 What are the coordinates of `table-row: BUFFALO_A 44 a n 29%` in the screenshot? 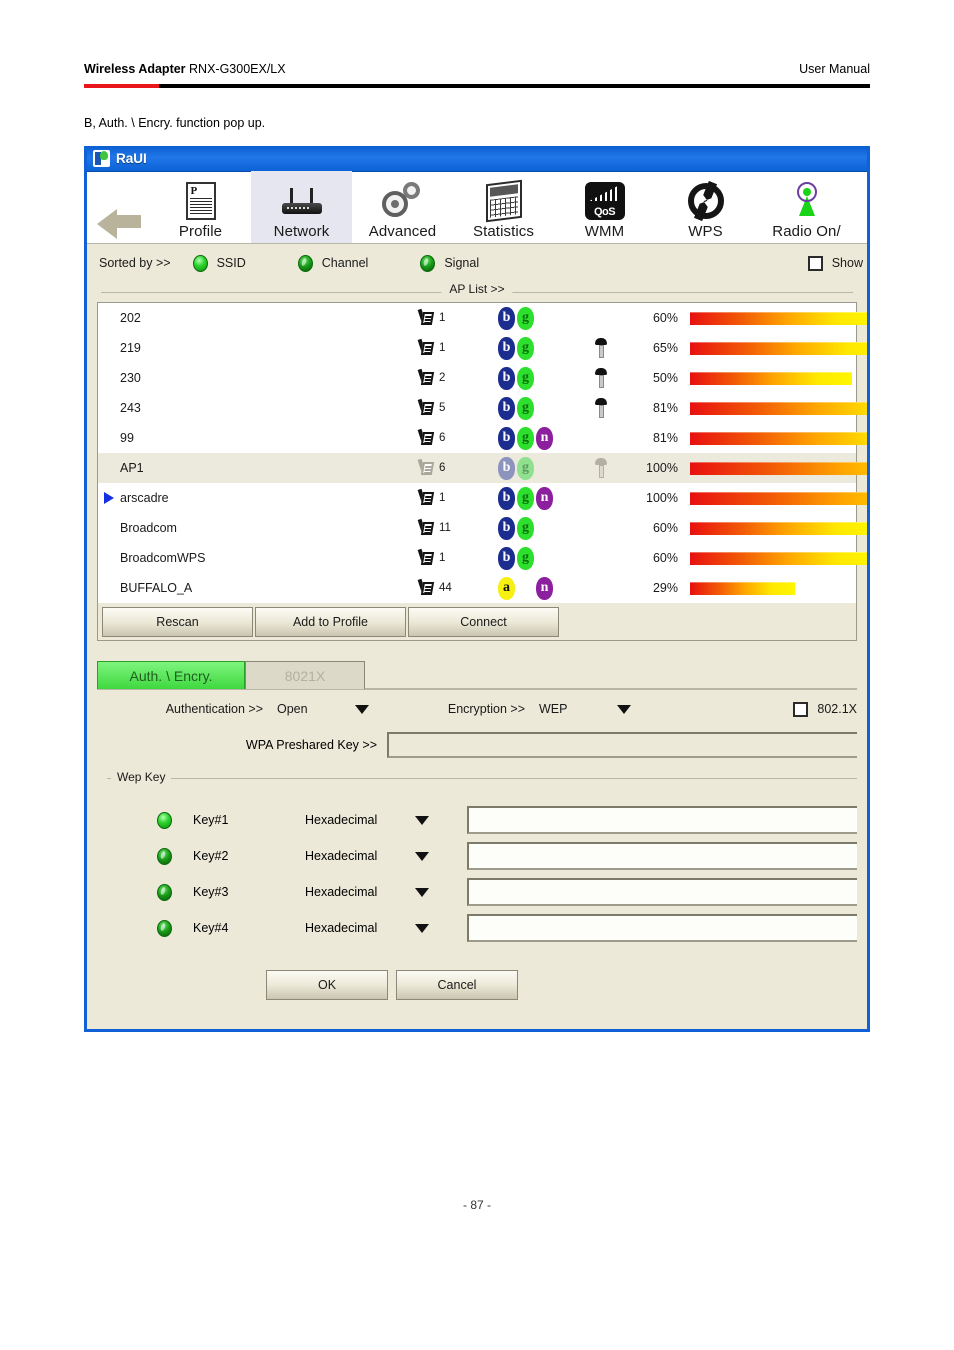 It's located at (477, 588).